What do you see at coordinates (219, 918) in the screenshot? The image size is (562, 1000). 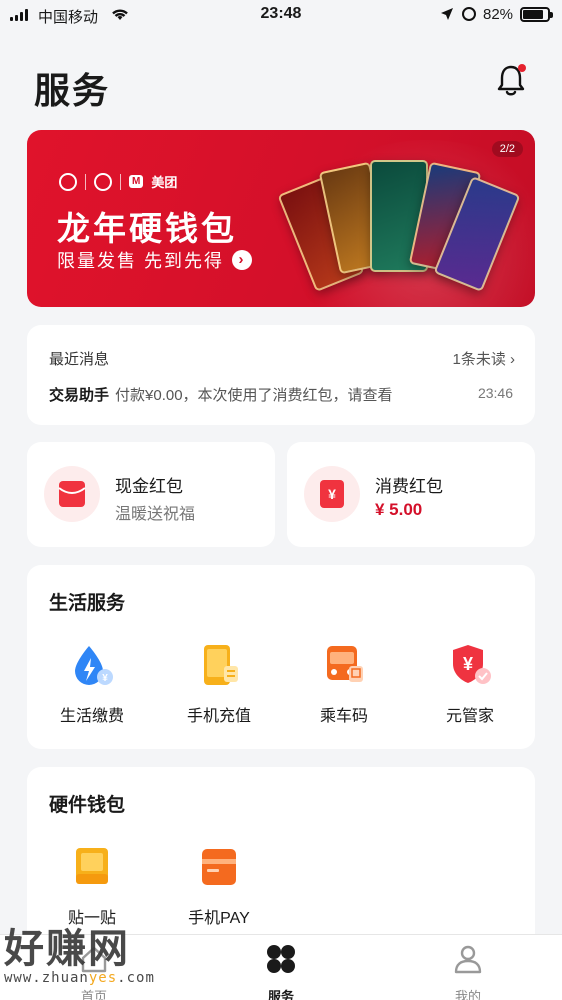 I see `service-label: 手机PAY` at bounding box center [219, 918].